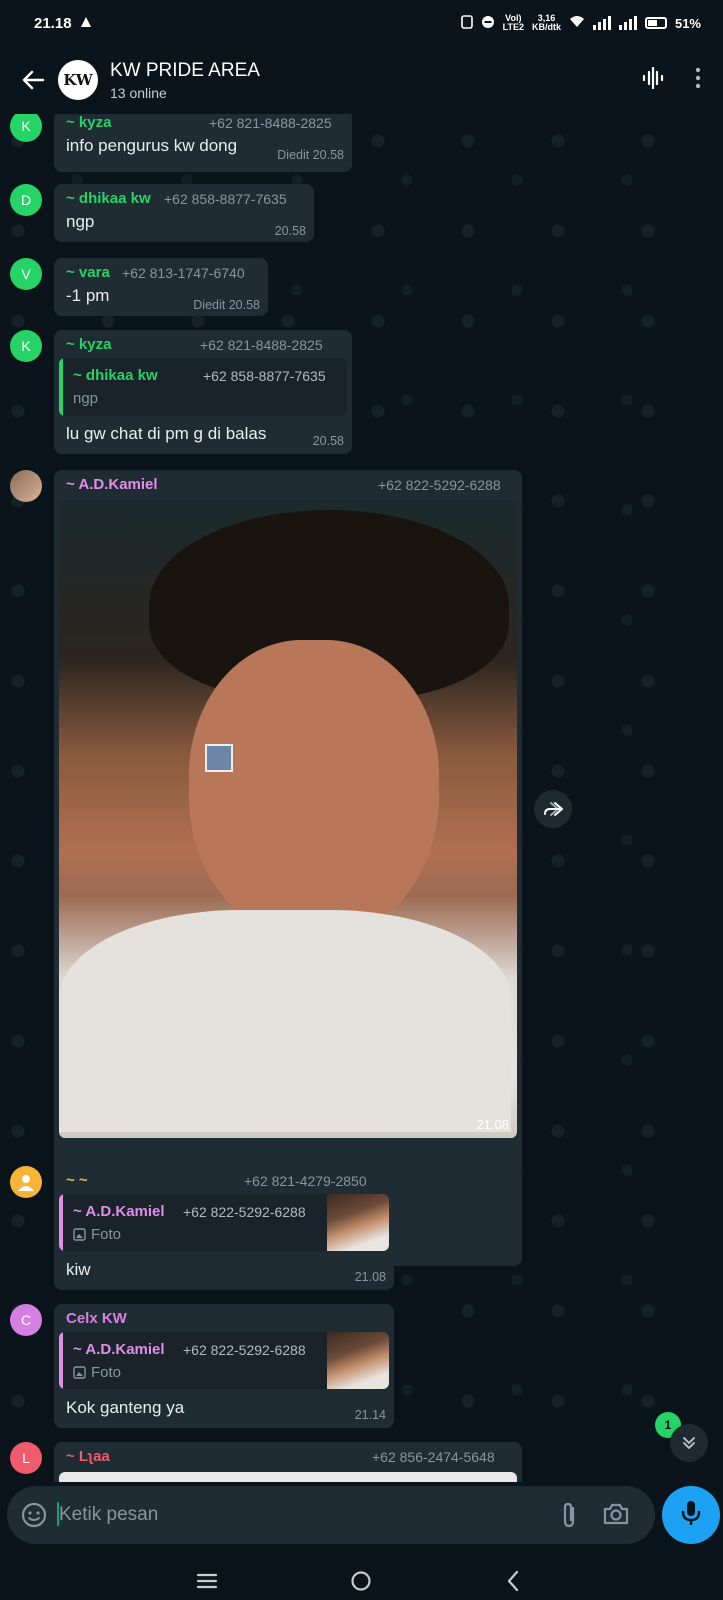 The image size is (723, 1600). What do you see at coordinates (207, 1583) in the screenshot?
I see `recent-apps-icon` at bounding box center [207, 1583].